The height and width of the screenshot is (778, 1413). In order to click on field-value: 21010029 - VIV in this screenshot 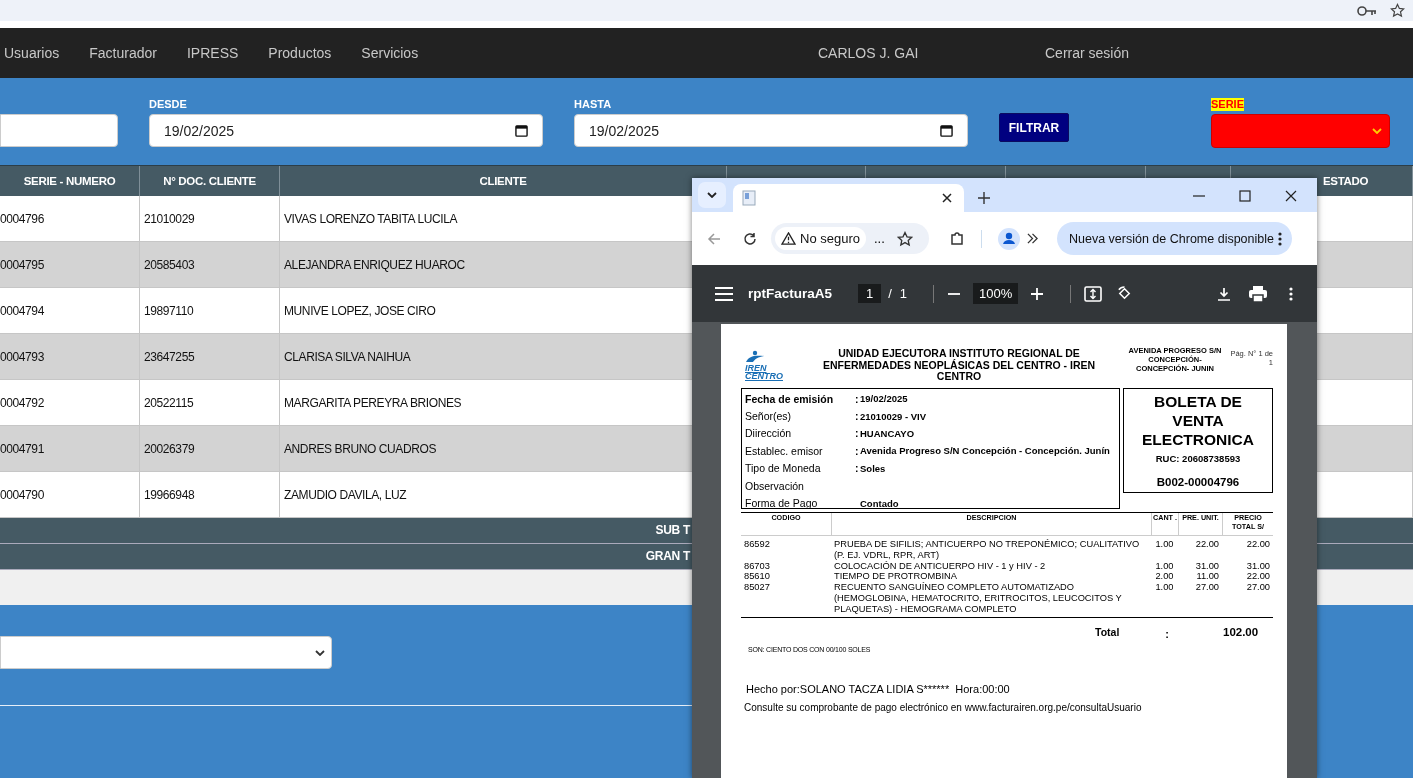, I will do `click(893, 416)`.